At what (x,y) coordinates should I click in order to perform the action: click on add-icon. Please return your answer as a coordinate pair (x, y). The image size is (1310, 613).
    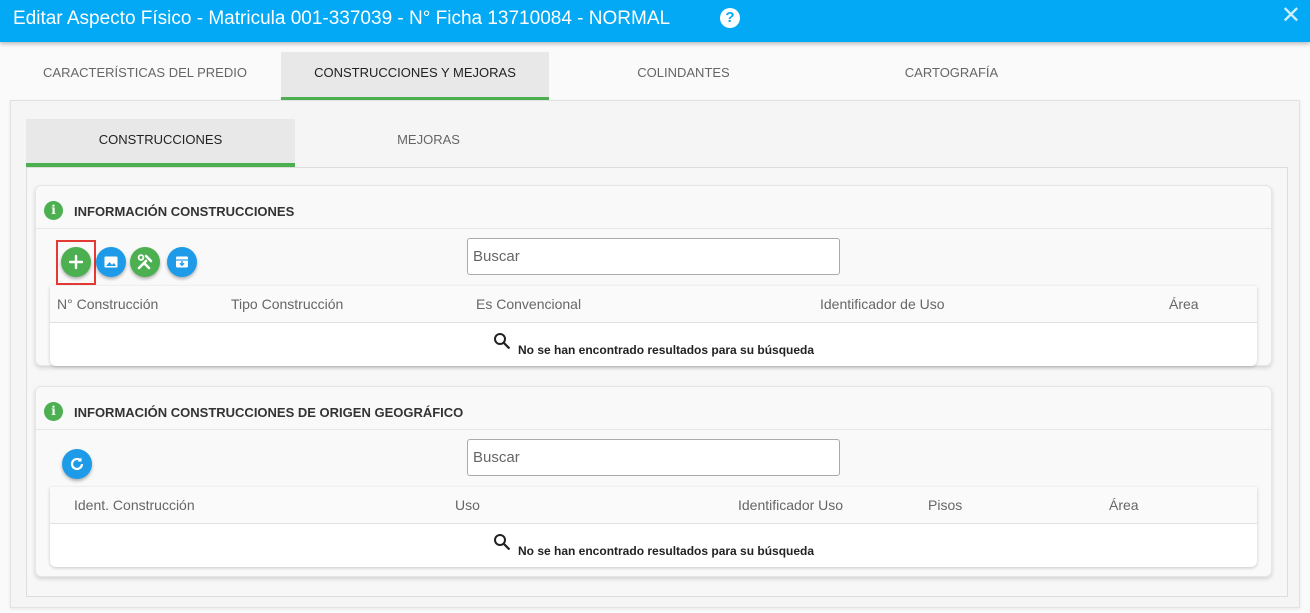
    Looking at the image, I should click on (76, 262).